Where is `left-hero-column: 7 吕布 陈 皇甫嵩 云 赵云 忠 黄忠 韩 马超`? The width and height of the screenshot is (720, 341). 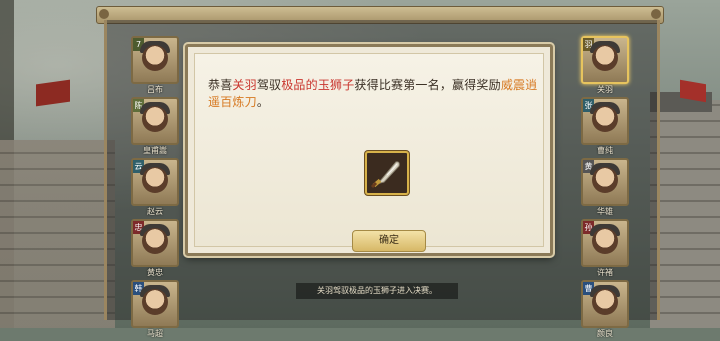 left-hero-column: 7 吕布 陈 皇甫嵩 云 赵云 忠 黄忠 韩 马超 is located at coordinates (155, 188).